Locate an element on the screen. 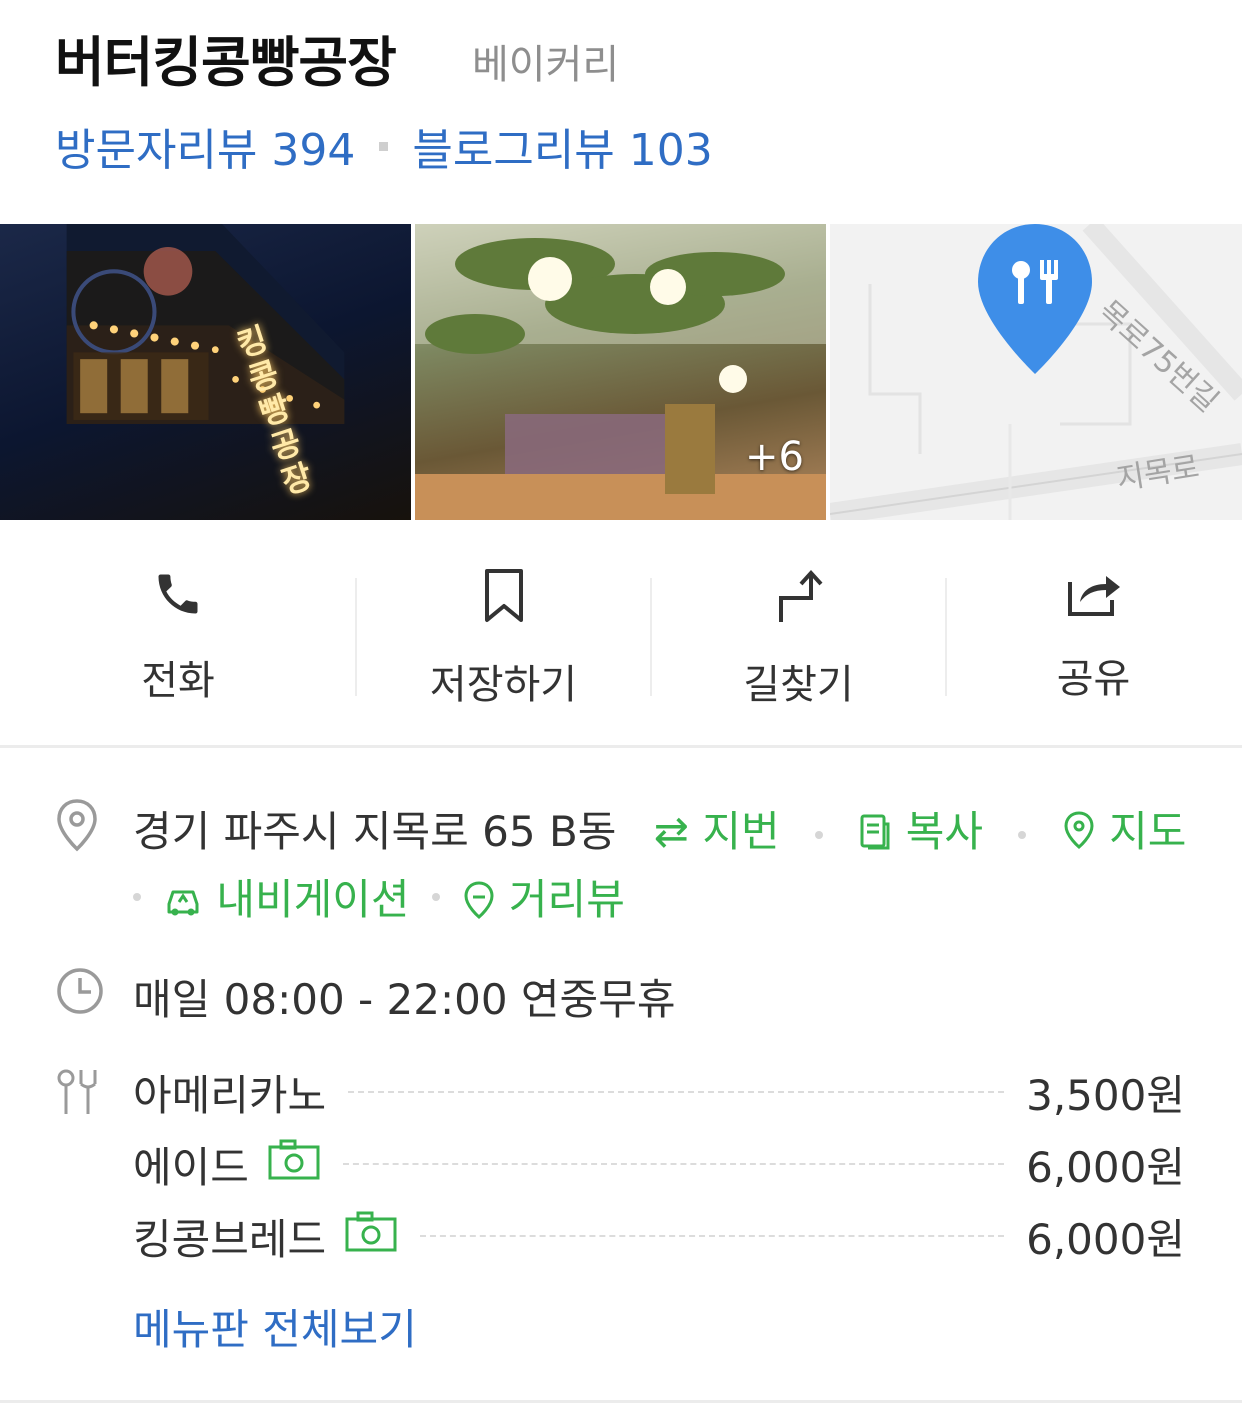 The image size is (1242, 1410). navigation-link: 내비게이션 is located at coordinates (286, 896).